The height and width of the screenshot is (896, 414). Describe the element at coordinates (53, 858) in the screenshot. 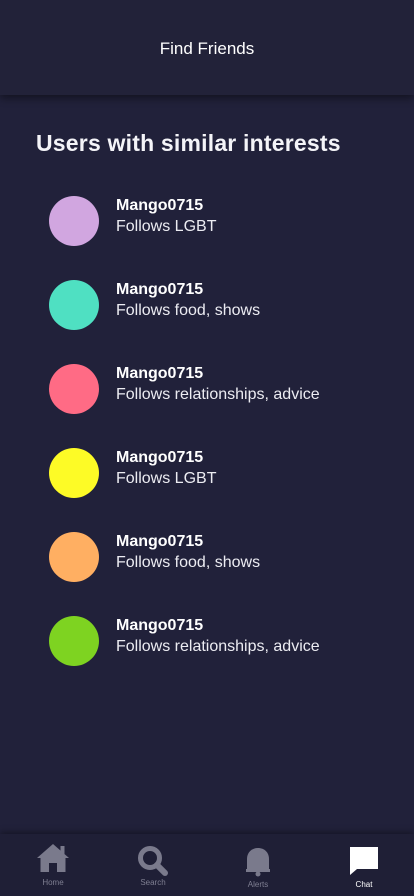

I see `home-icon` at that location.